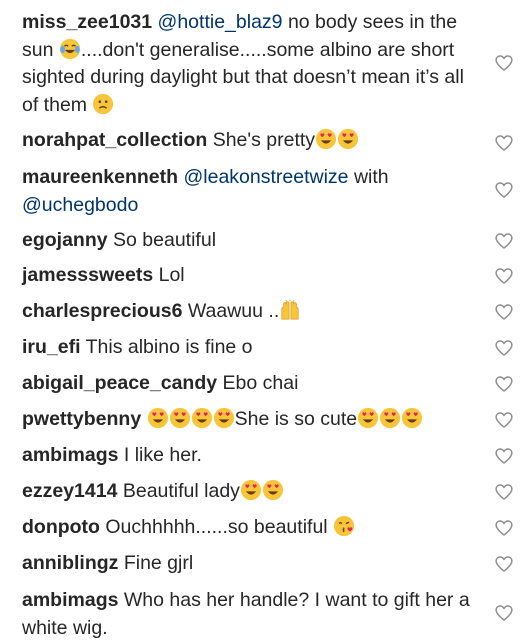 The height and width of the screenshot is (644, 524). What do you see at coordinates (81, 419) in the screenshot?
I see `comment-username: pwettybenny` at bounding box center [81, 419].